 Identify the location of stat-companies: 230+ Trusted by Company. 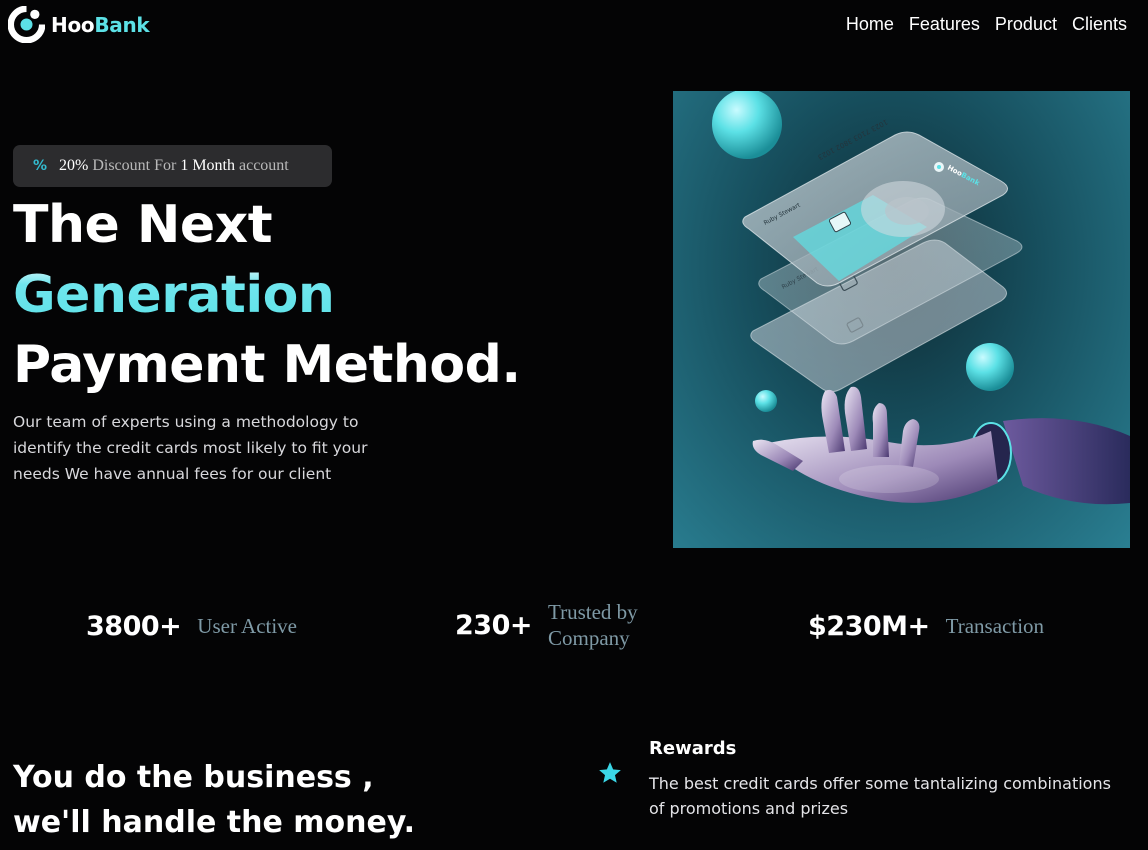
(556, 625).